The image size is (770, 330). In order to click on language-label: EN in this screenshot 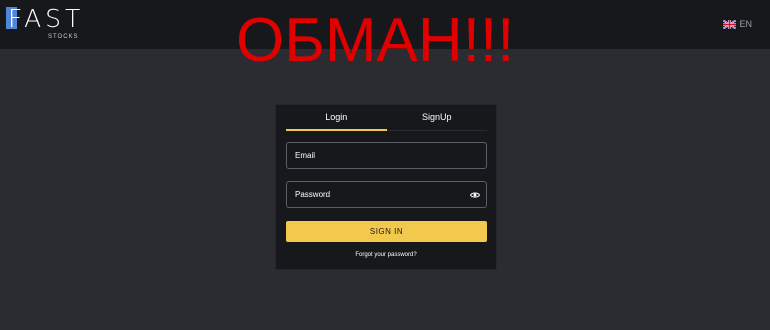, I will do `click(745, 24)`.